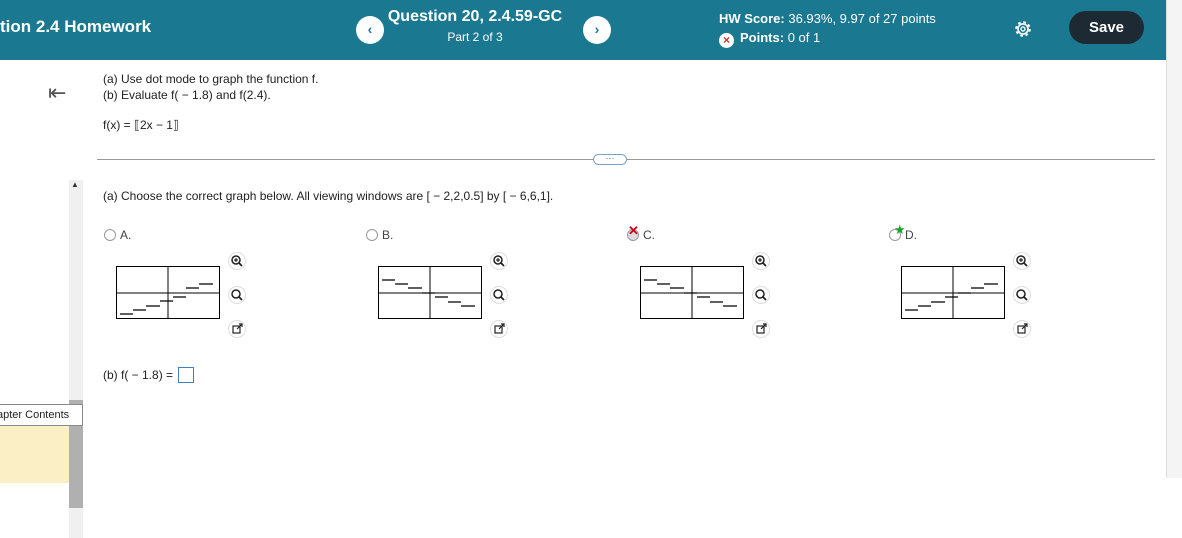 Image resolution: width=1182 pixels, height=538 pixels. Describe the element at coordinates (237, 329) in the screenshot. I see `open-new-window-icon-a` at that location.